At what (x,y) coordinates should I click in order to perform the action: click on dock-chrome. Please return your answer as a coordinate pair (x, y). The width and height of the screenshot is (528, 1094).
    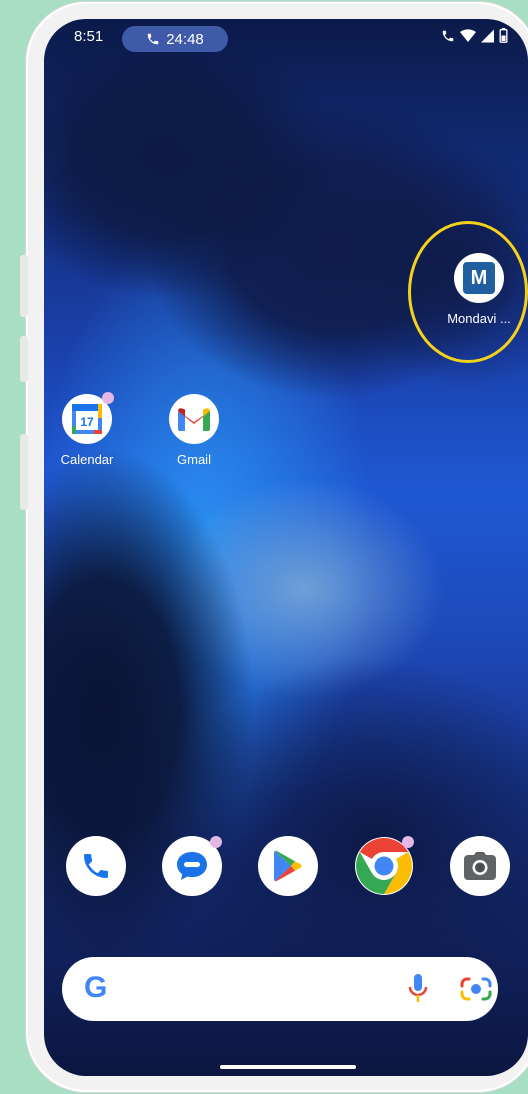
    Looking at the image, I should click on (384, 866).